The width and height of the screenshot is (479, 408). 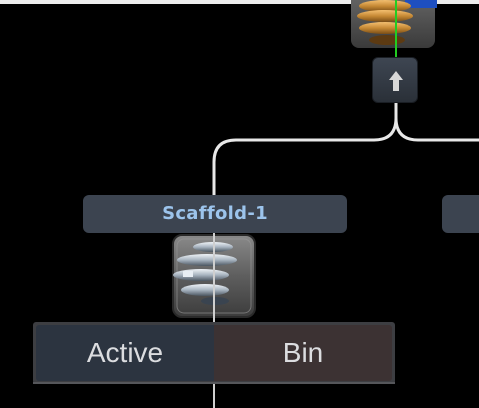 What do you see at coordinates (214, 383) in the screenshot?
I see `mode-toggle-underline` at bounding box center [214, 383].